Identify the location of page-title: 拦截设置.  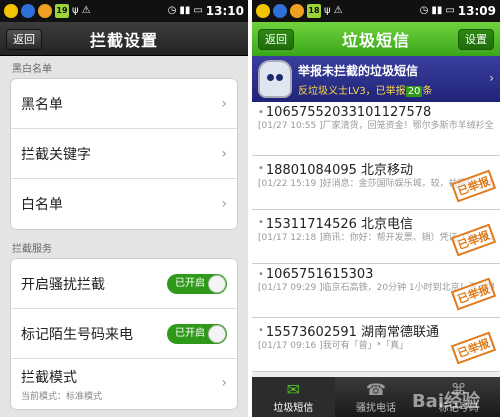
(123, 40).